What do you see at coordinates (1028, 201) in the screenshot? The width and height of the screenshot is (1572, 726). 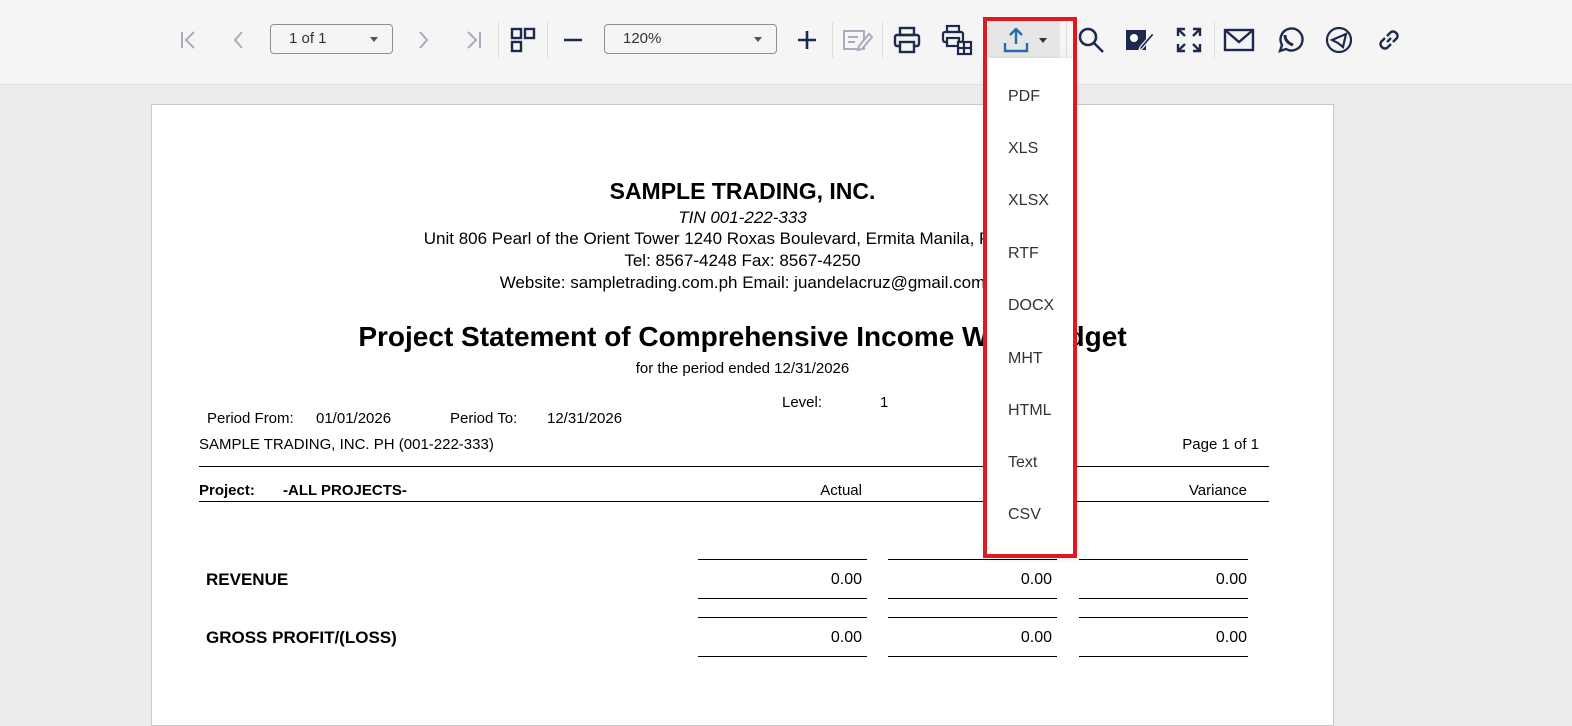 I see `export-menu-item-xlsx: XLSX` at bounding box center [1028, 201].